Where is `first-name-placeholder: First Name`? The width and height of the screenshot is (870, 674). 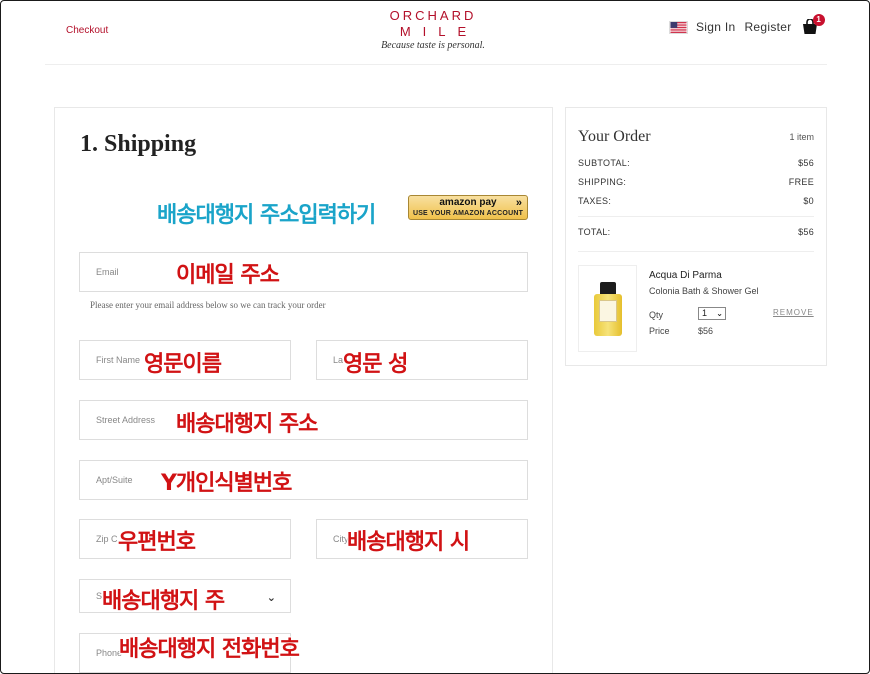 first-name-placeholder: First Name is located at coordinates (118, 360).